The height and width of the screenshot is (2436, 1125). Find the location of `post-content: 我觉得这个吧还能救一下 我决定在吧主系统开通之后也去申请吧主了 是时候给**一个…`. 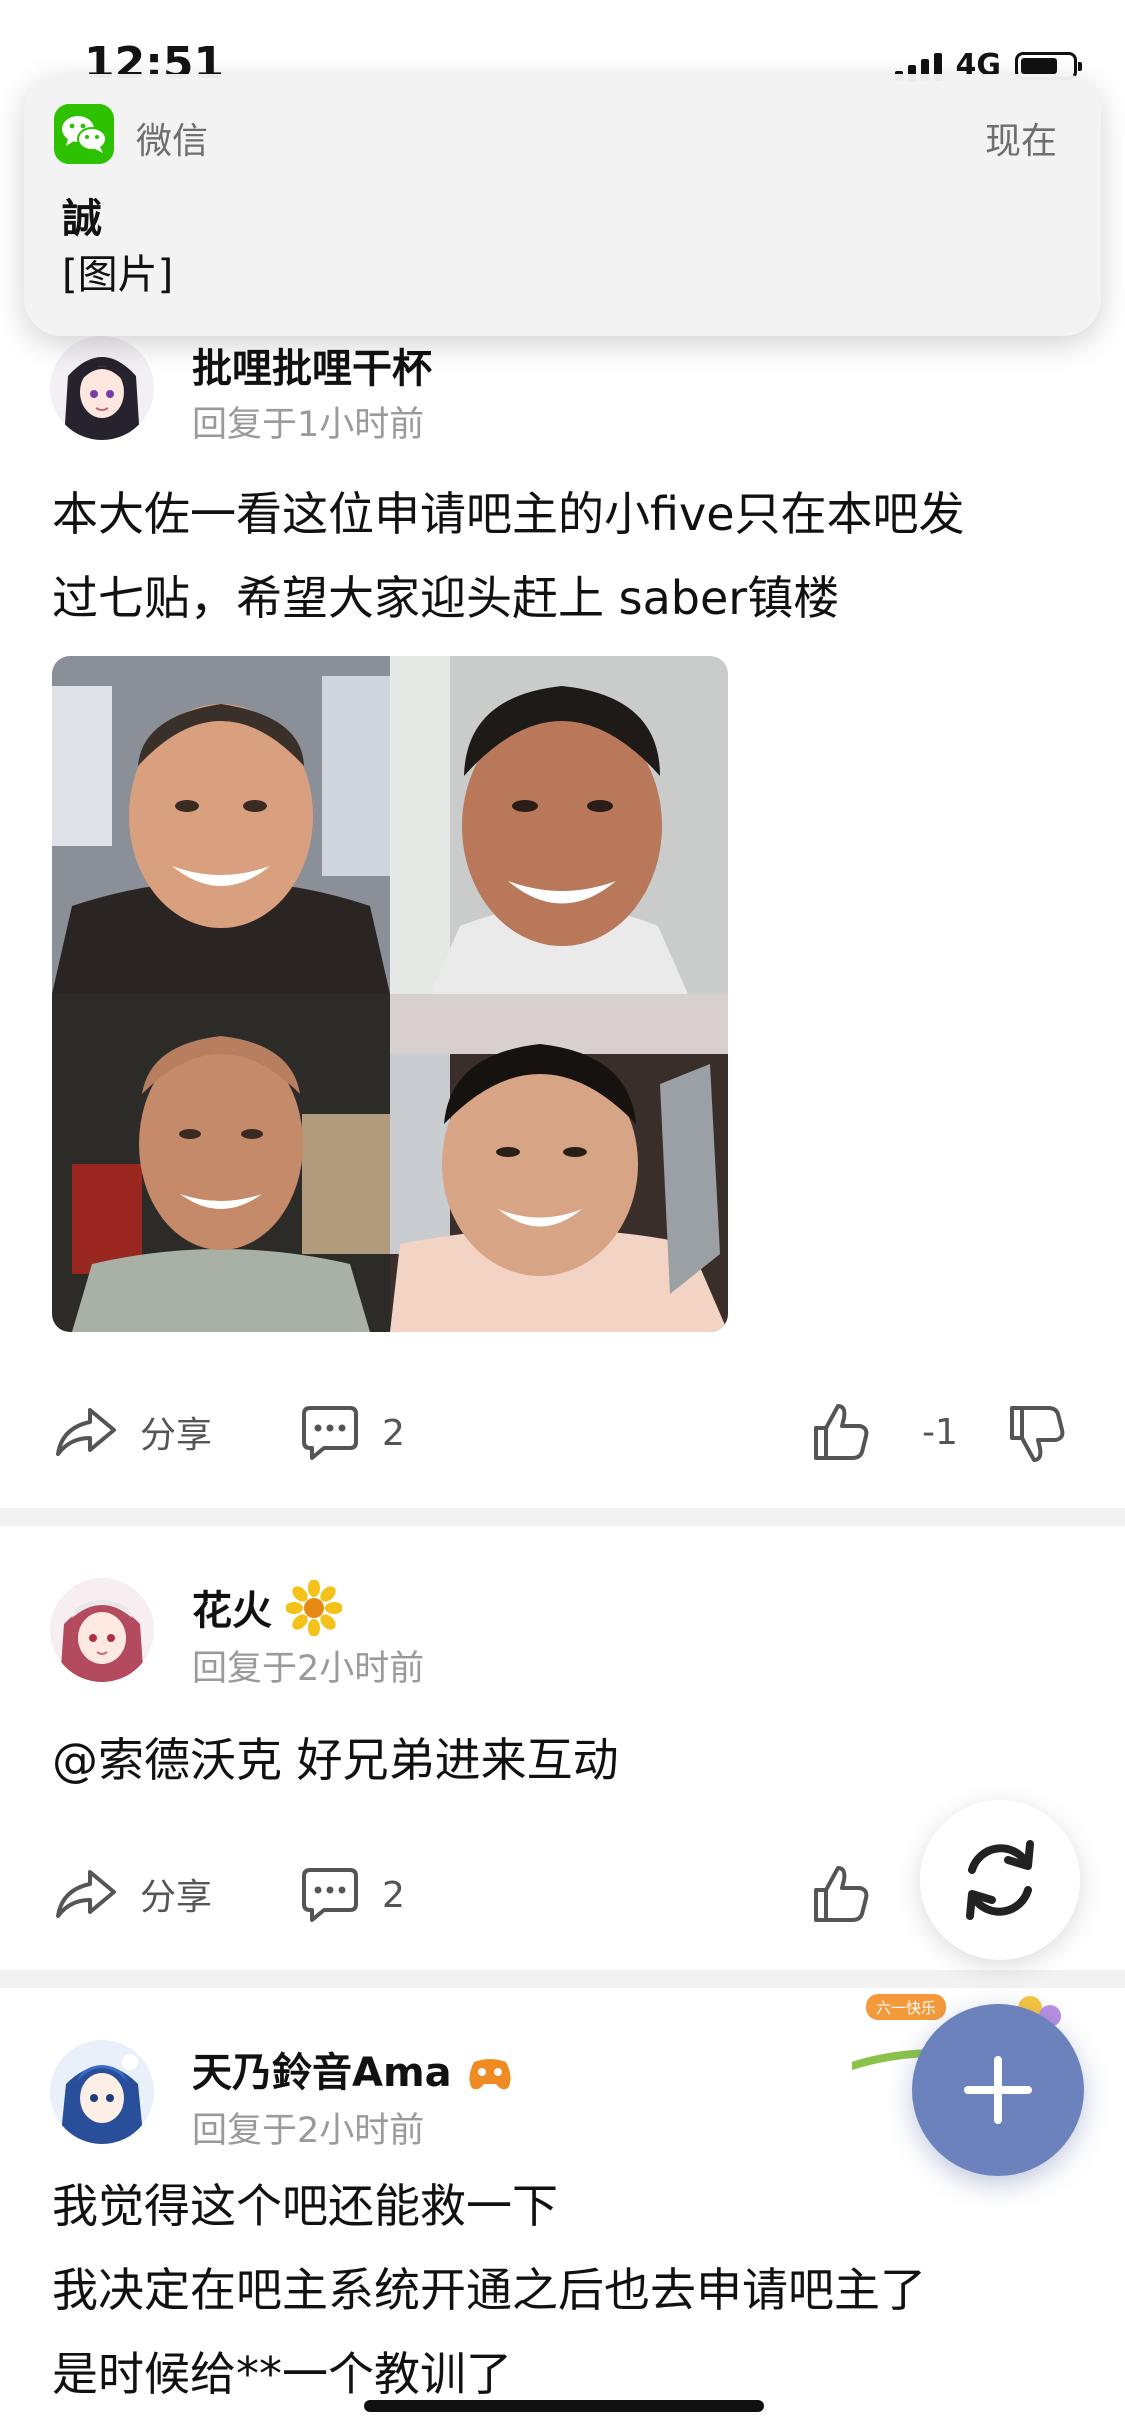

post-content: 我觉得这个吧还能救一下 我决定在吧主系统开通之后也去申请吧主了 是时候给**一个… is located at coordinates (568, 2290).